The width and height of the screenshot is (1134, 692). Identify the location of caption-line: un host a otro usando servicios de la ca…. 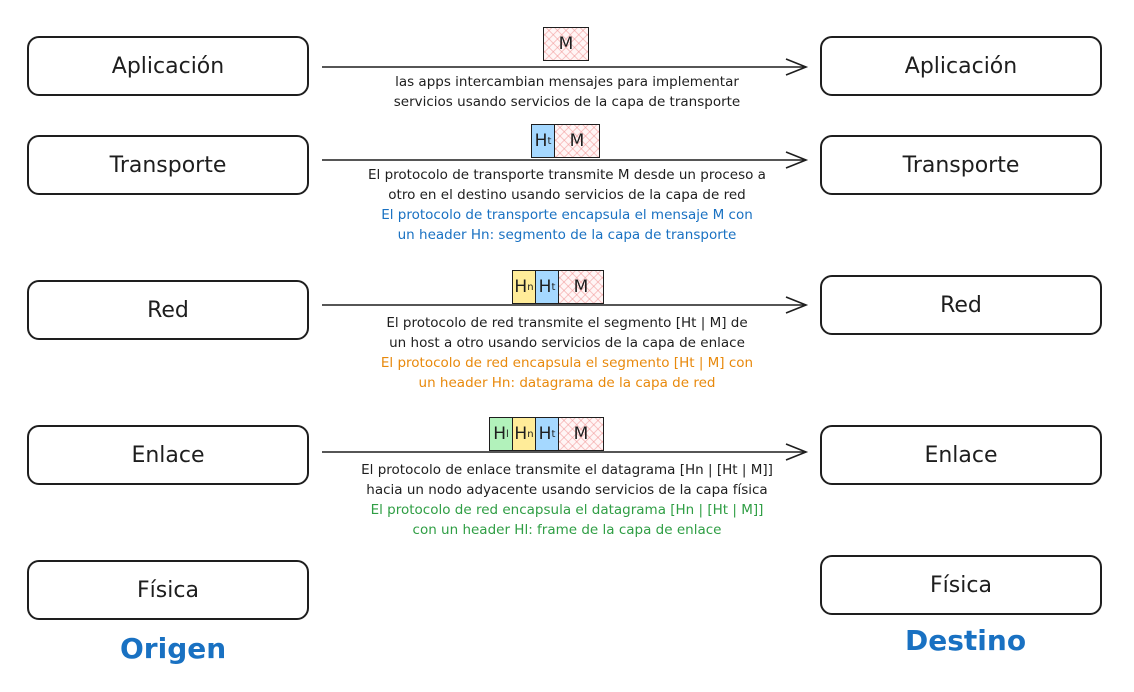
(567, 343).